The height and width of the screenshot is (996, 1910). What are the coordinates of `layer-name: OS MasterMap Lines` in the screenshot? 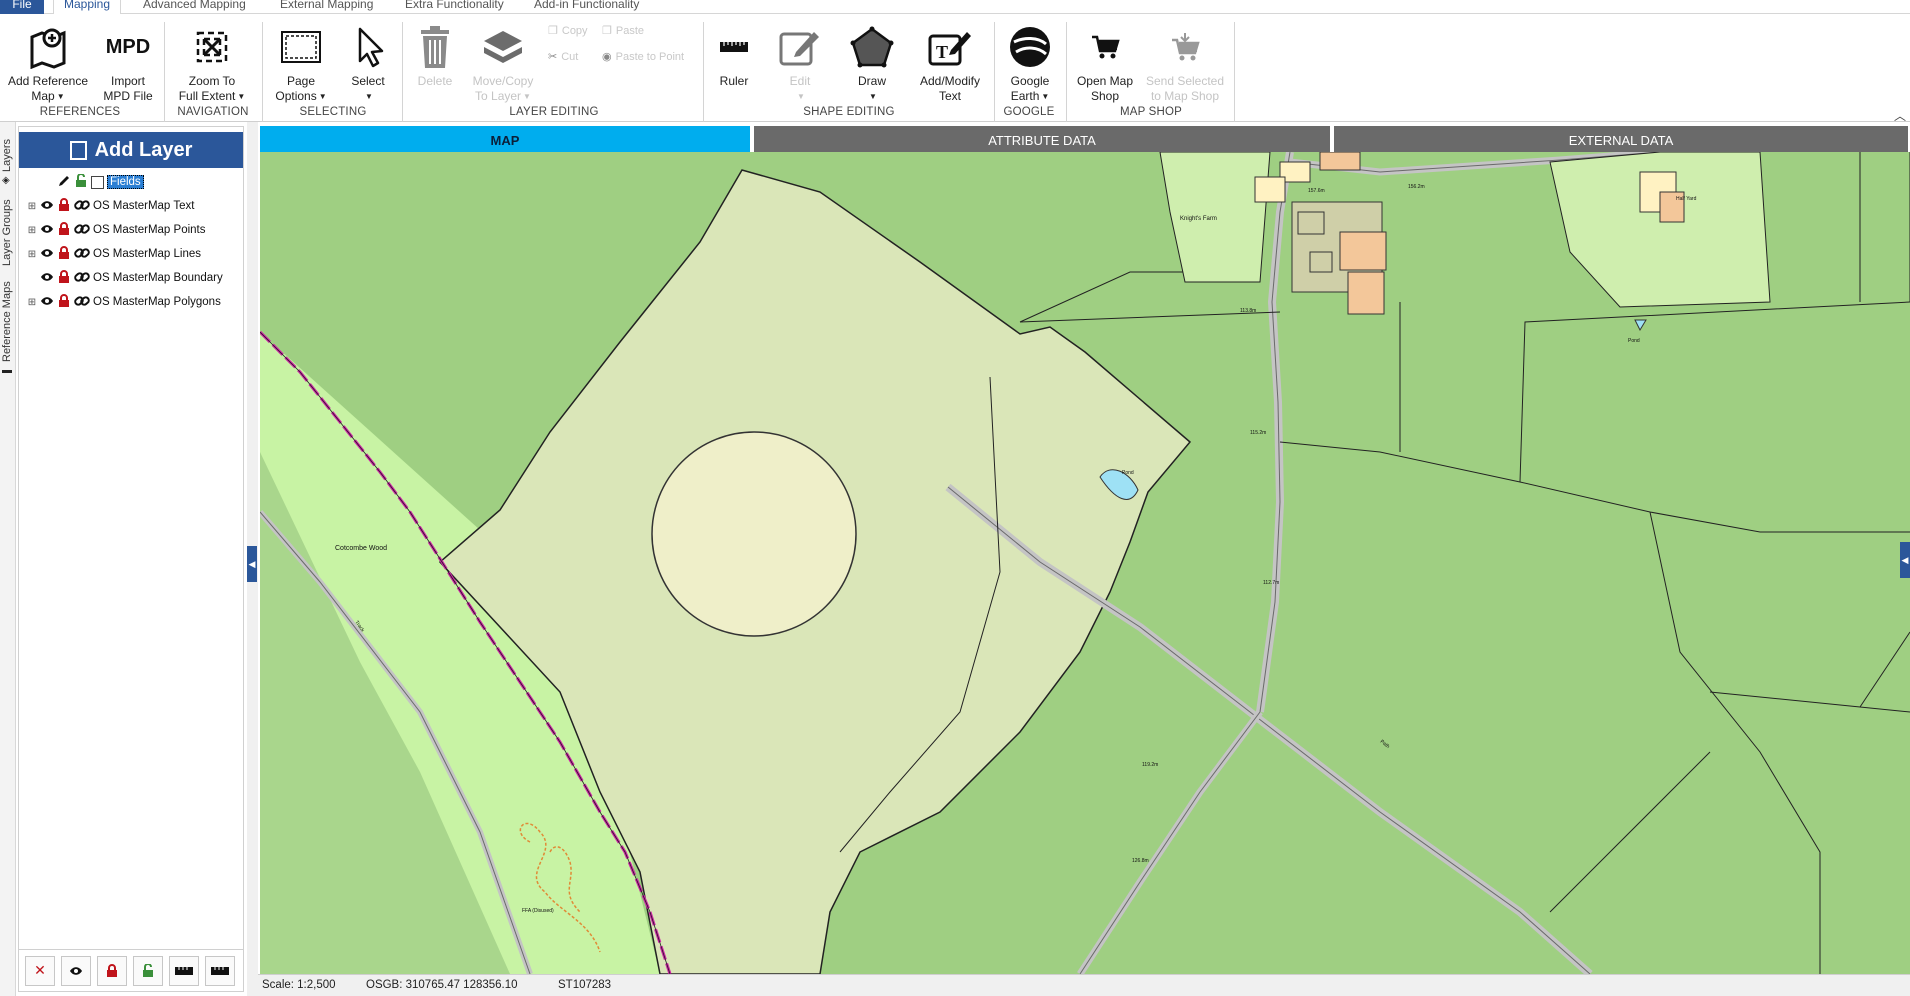 It's located at (147, 254).